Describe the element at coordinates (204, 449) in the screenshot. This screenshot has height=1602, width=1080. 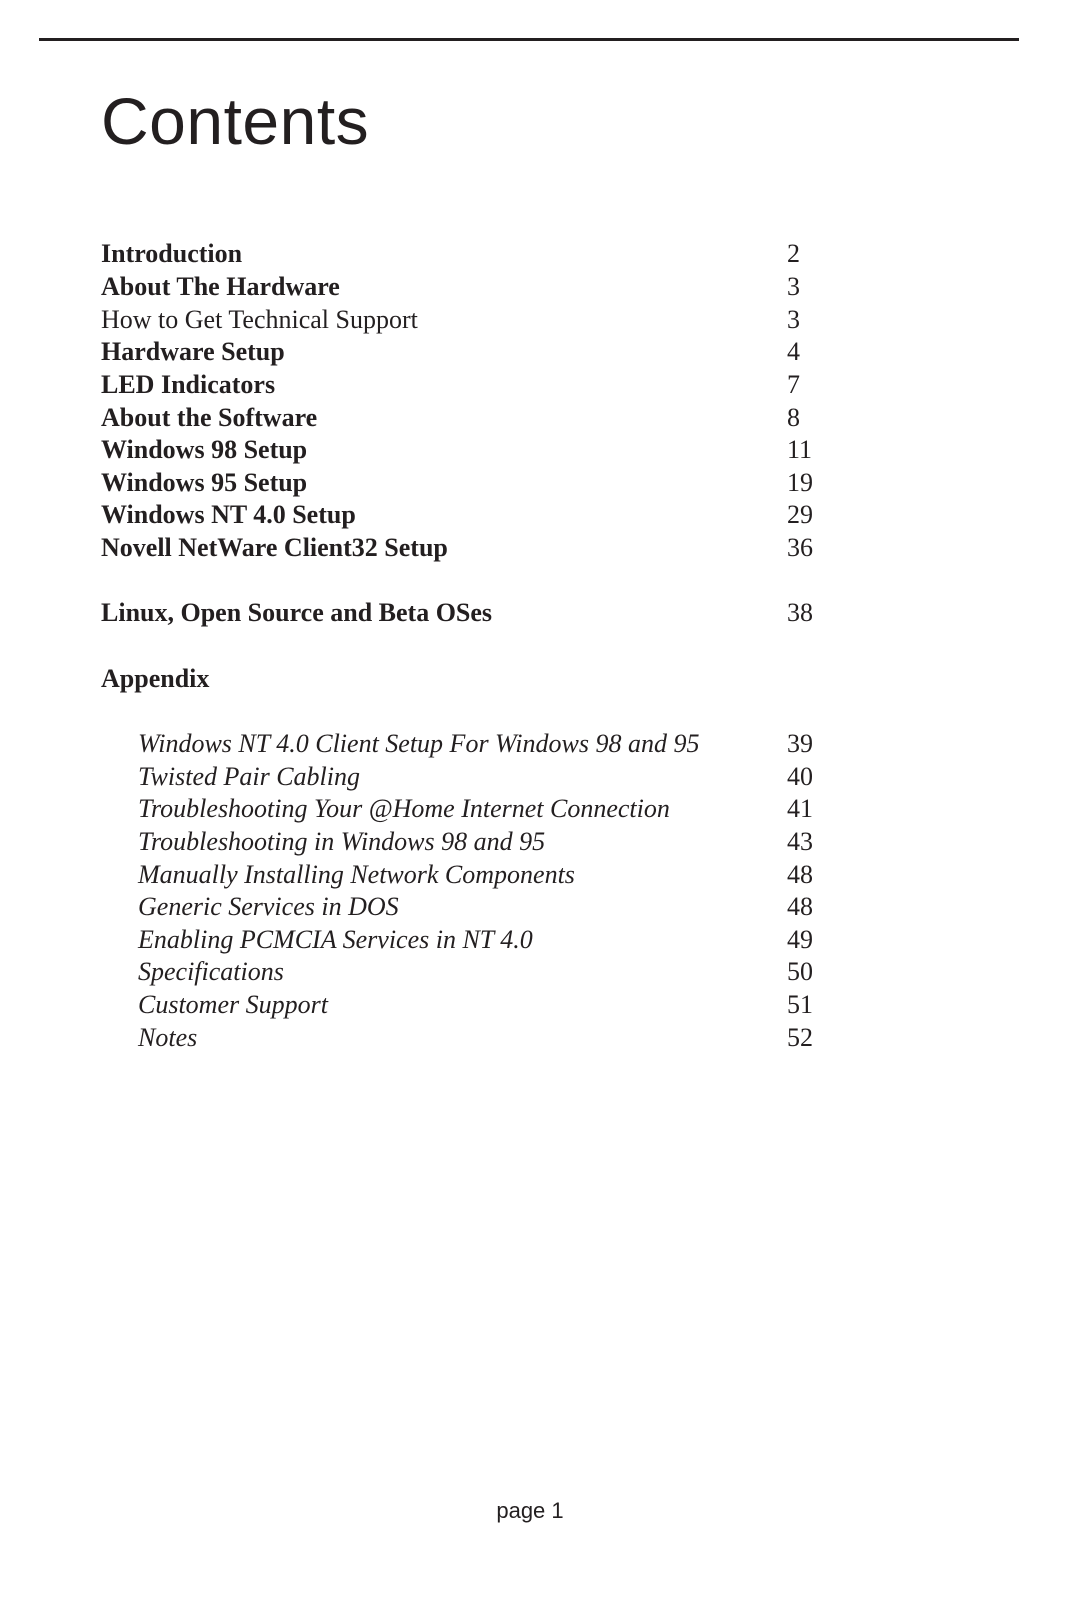
I see `toc-entry-label: Windows 98 Setup` at that location.